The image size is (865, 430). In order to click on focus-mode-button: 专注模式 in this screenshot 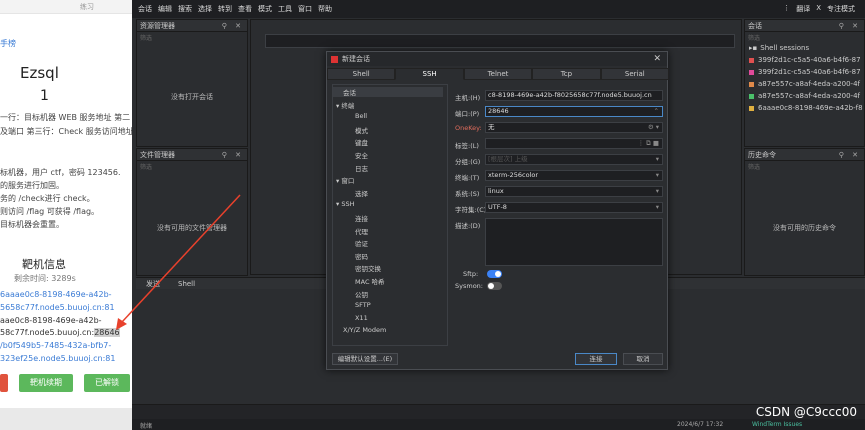, I will do `click(841, 9)`.